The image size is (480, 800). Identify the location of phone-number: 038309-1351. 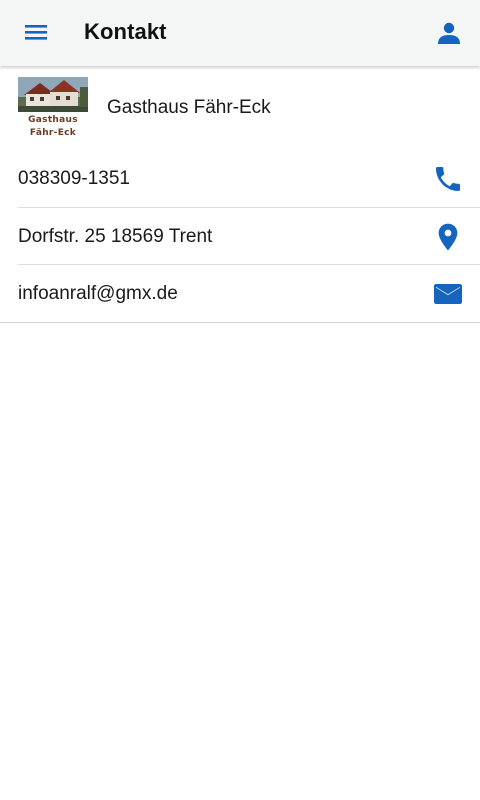
(74, 178).